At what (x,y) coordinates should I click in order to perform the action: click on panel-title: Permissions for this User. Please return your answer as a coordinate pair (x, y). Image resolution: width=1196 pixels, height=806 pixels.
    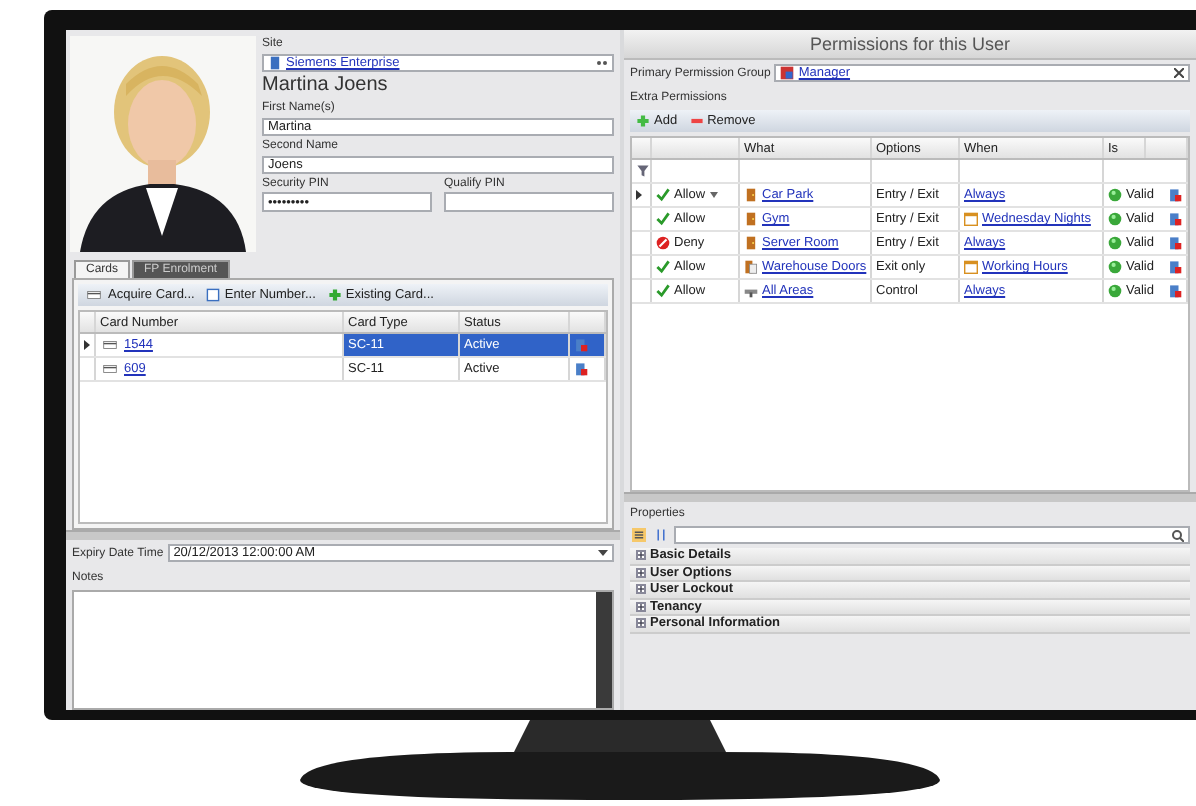
    Looking at the image, I should click on (910, 45).